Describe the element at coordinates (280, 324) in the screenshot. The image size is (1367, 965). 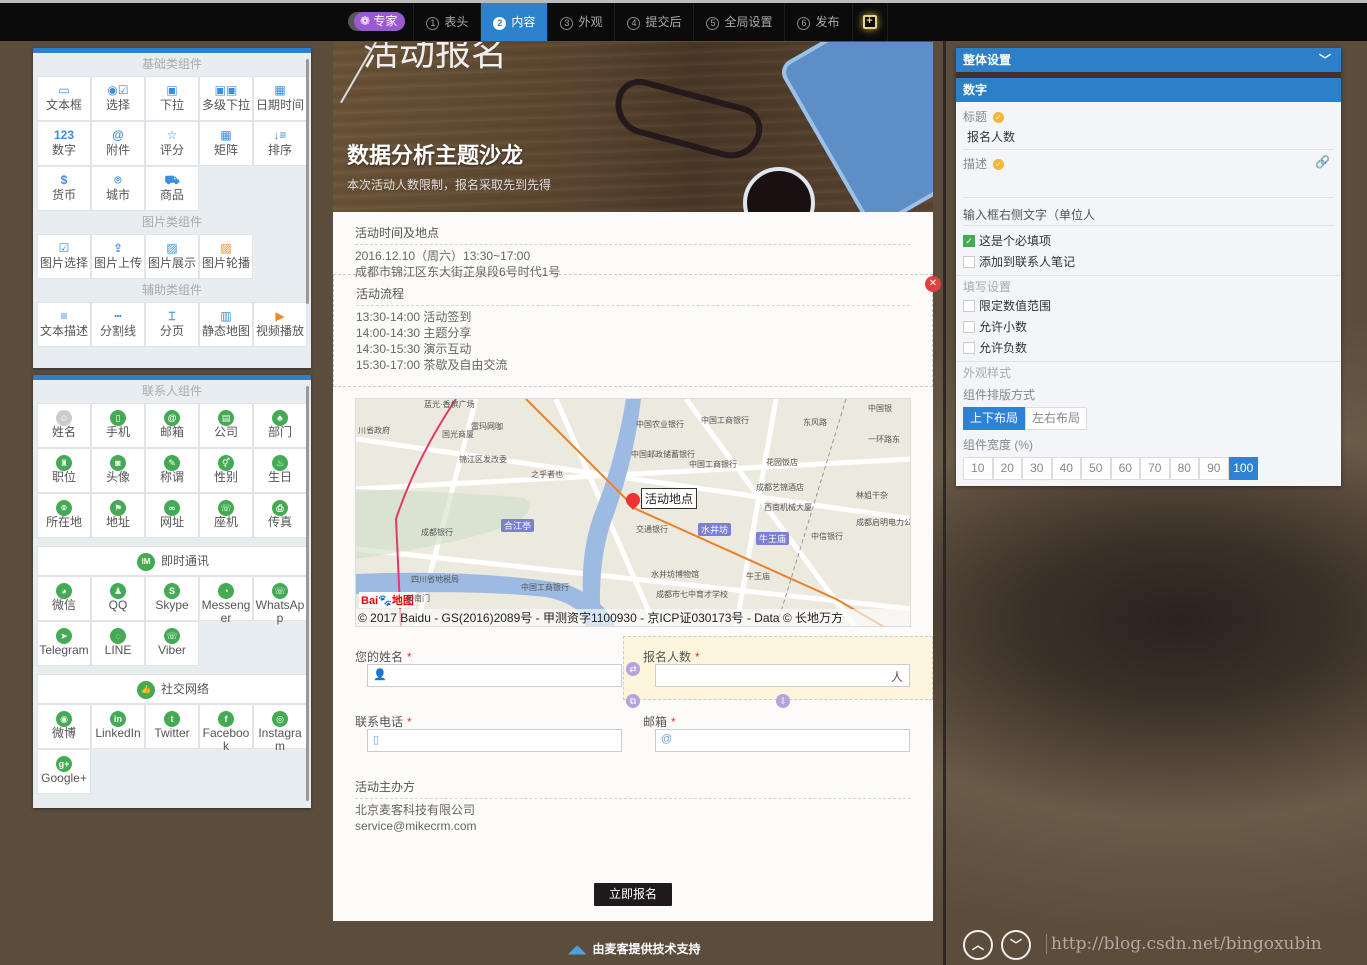
I see `component-视频播放: ▶ 视频播放` at that location.